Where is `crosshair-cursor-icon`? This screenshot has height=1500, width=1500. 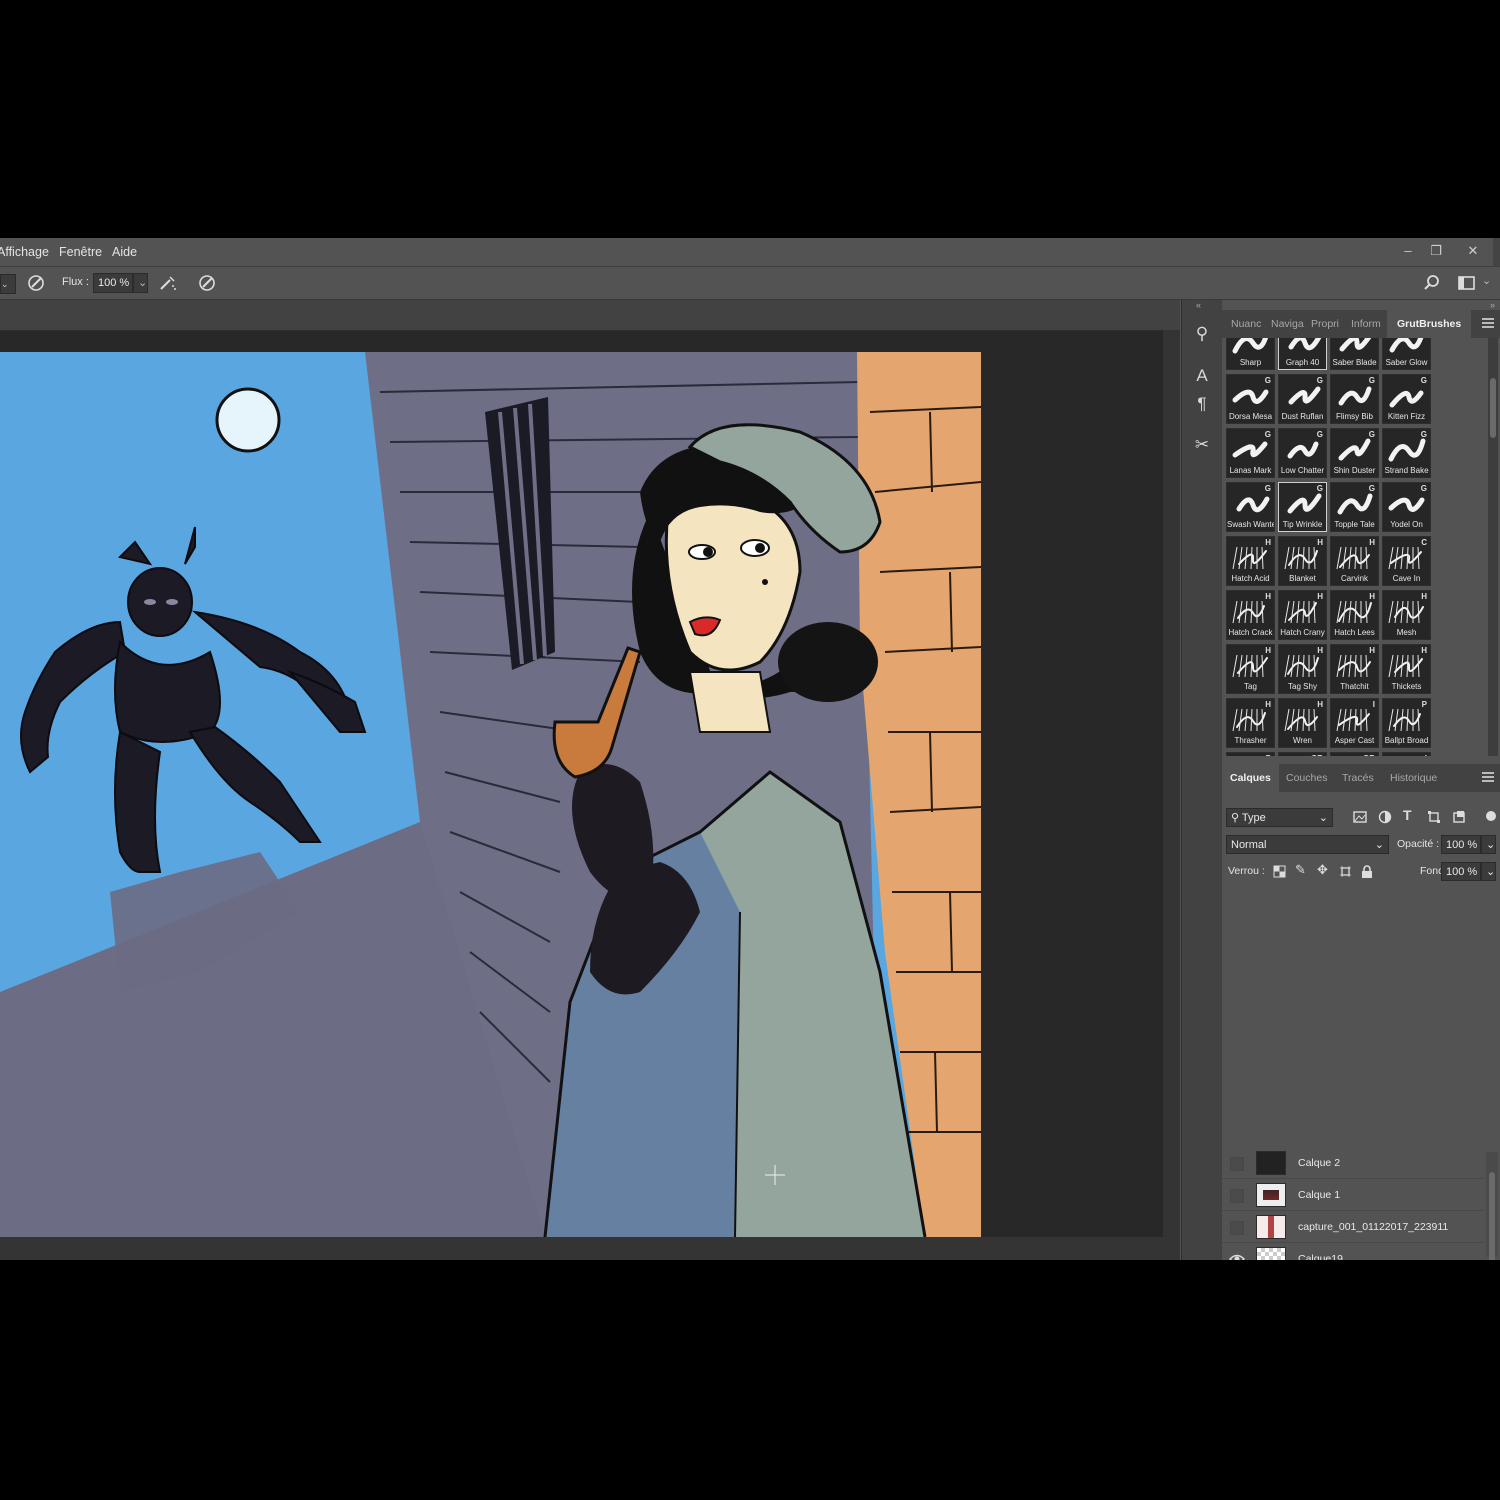
crosshair-cursor-icon is located at coordinates (775, 1175).